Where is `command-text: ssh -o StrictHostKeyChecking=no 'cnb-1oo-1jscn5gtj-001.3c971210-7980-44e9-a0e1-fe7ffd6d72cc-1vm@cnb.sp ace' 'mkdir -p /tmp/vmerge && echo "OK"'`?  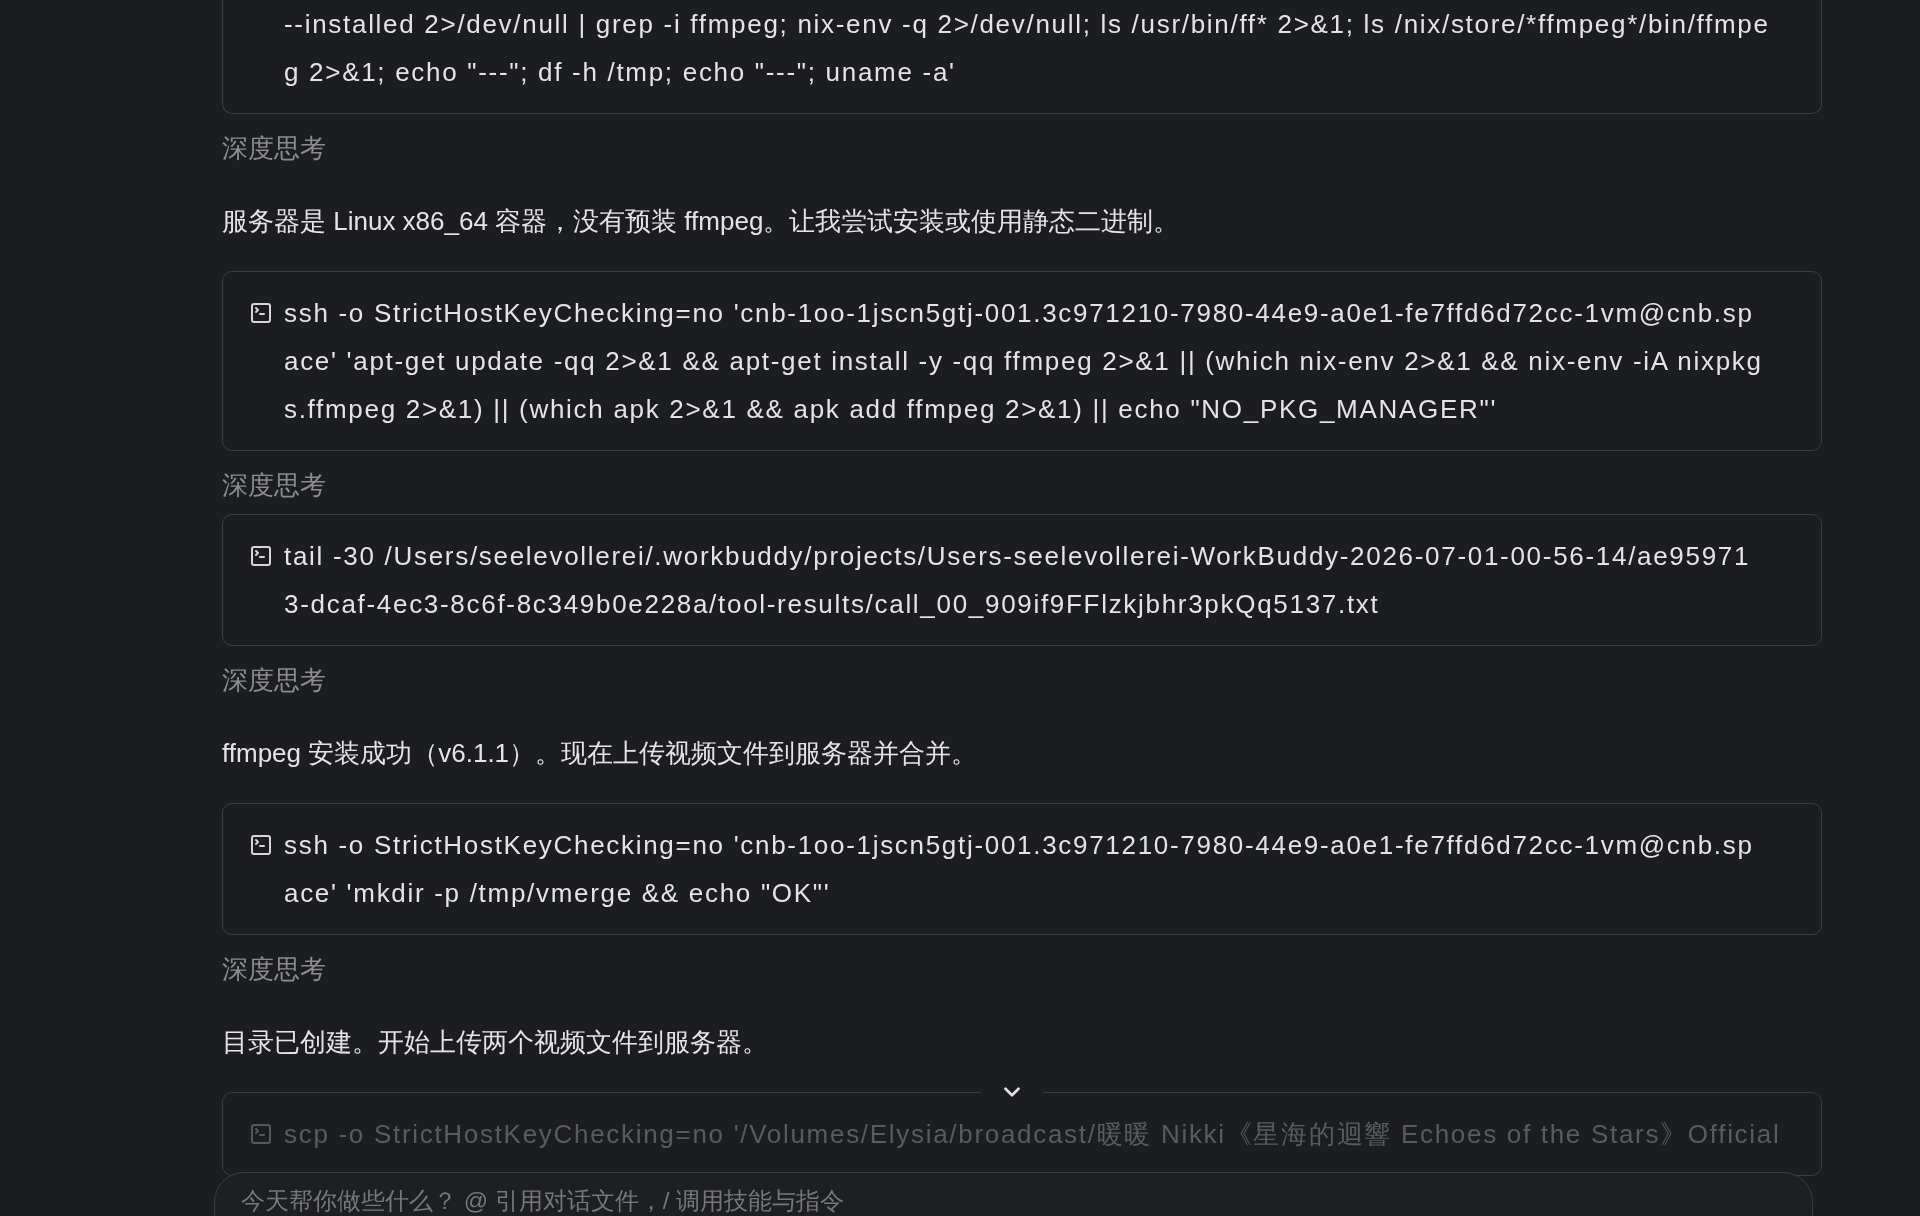 command-text: ssh -o StrictHostKeyChecking=no 'cnb-1oo-1jscn5gtj-001.3c971210-7980-44e9-a0e1-fe7ffd6d72cc-1vm@cnb.sp ace' 'mkdir -p /tmp/vmerge && echo "OK"' is located at coordinates (1019, 869).